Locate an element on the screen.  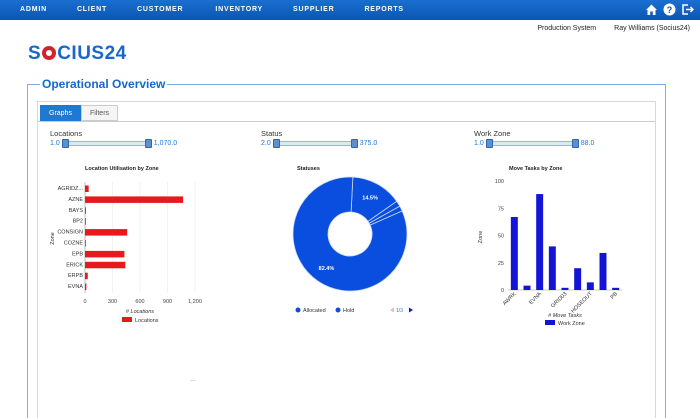
tab-divider is located at coordinates (346, 121).